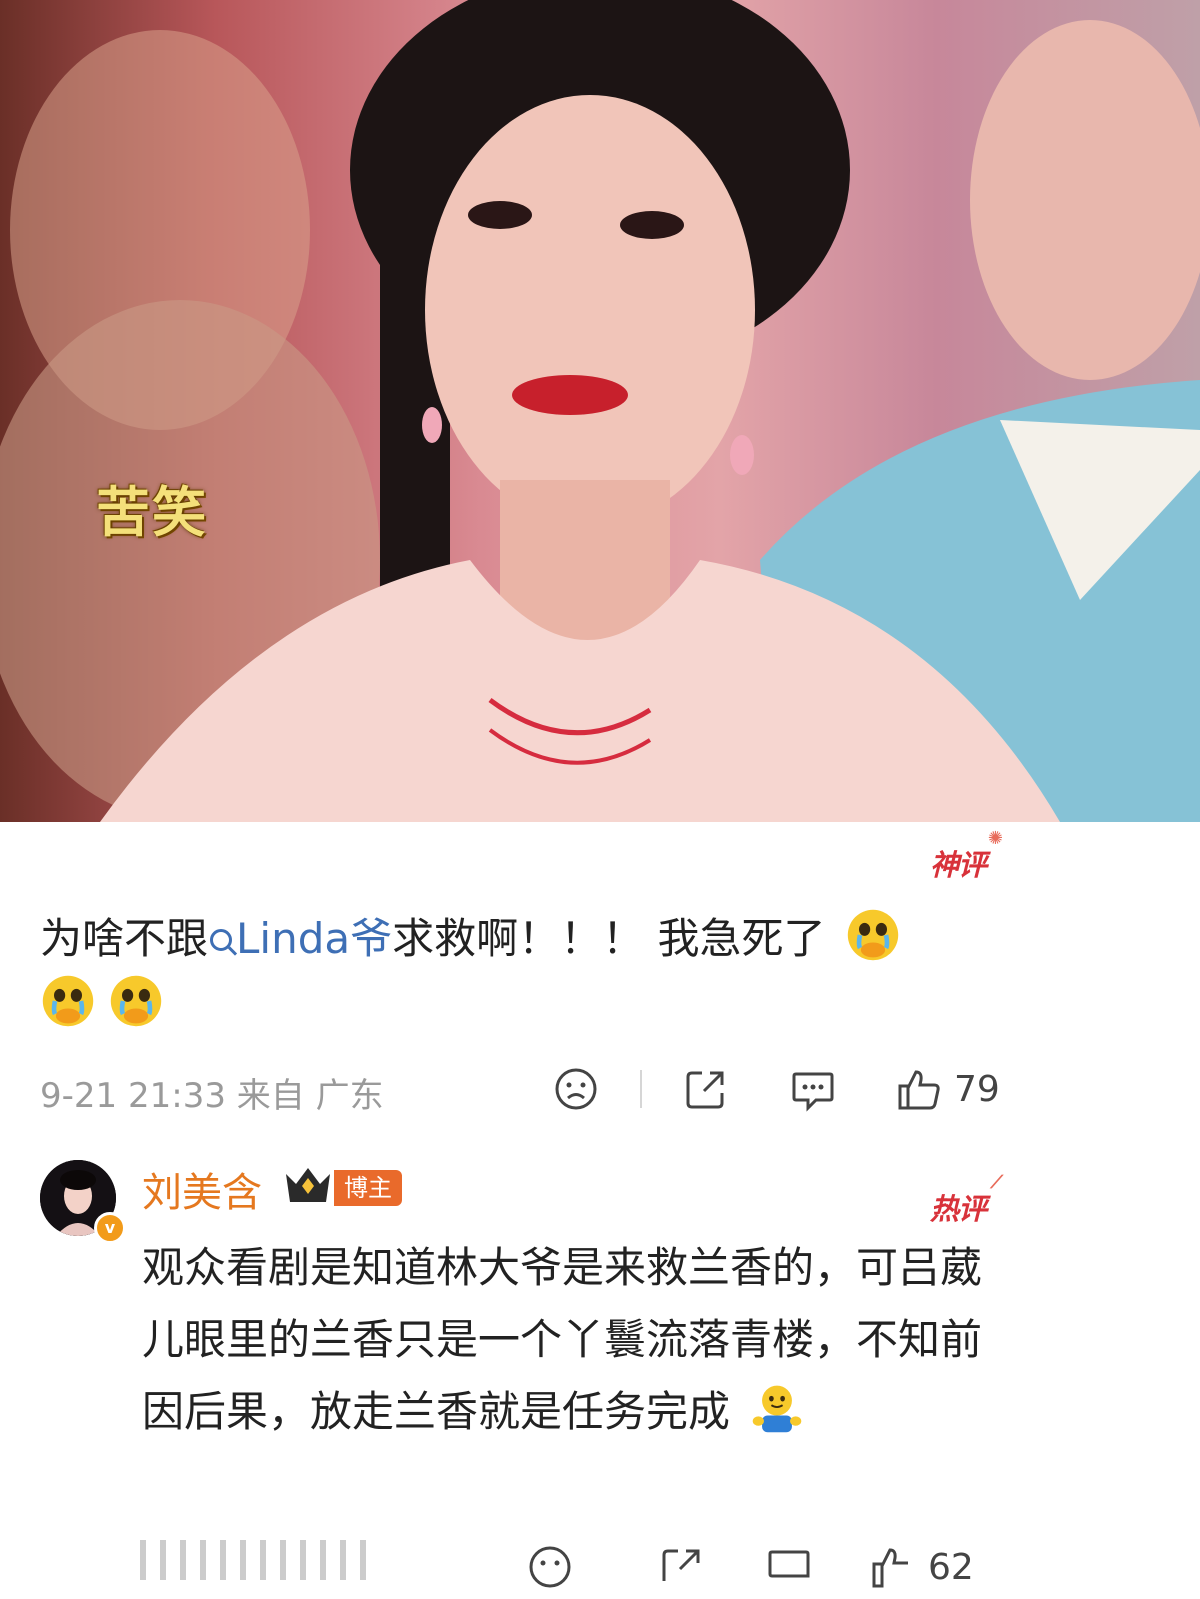 This screenshot has width=1200, height=1599. What do you see at coordinates (152, 512) in the screenshot?
I see `video-subtitle-caption: 苦笑` at bounding box center [152, 512].